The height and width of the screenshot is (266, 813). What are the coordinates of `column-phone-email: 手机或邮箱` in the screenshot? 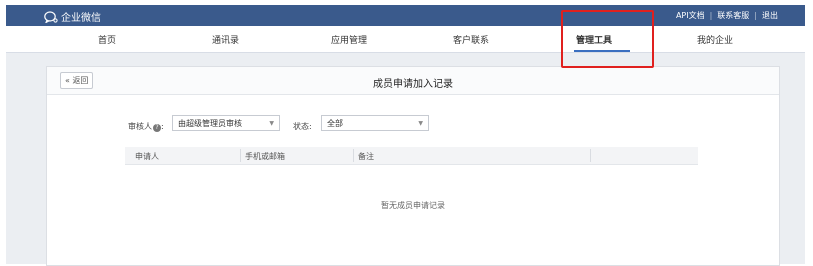 It's located at (265, 156).